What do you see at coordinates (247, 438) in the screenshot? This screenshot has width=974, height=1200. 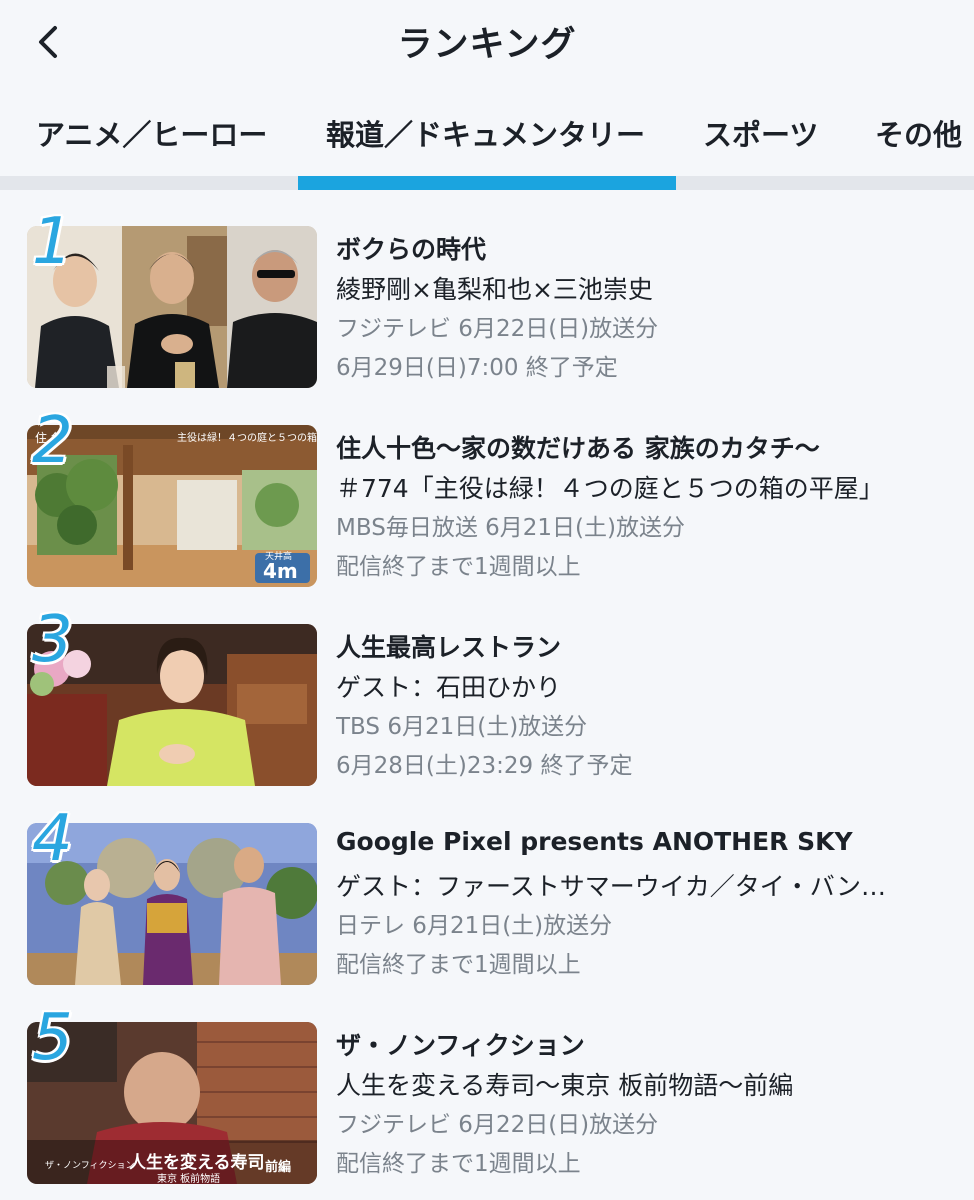 I see `thumbnail-caption: 主役は緑！４つの庭と５つの箱の平屋` at bounding box center [247, 438].